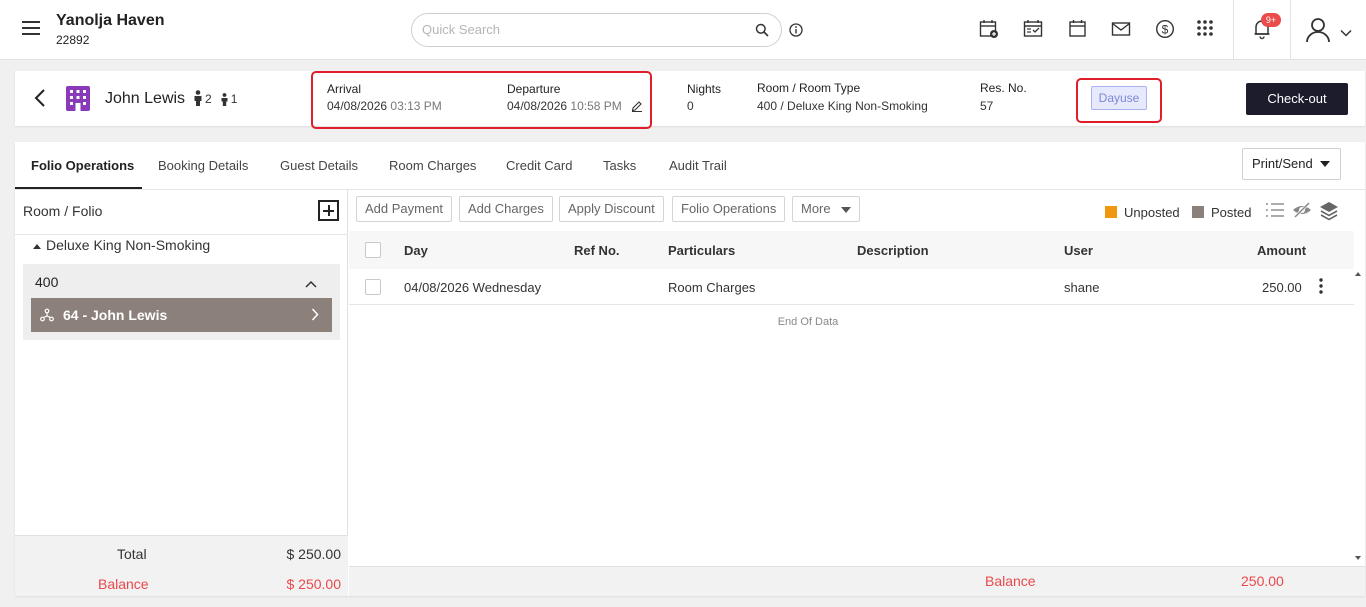 This screenshot has width=1366, height=607. Describe the element at coordinates (373, 287) in the screenshot. I see `row-checkbox` at that location.